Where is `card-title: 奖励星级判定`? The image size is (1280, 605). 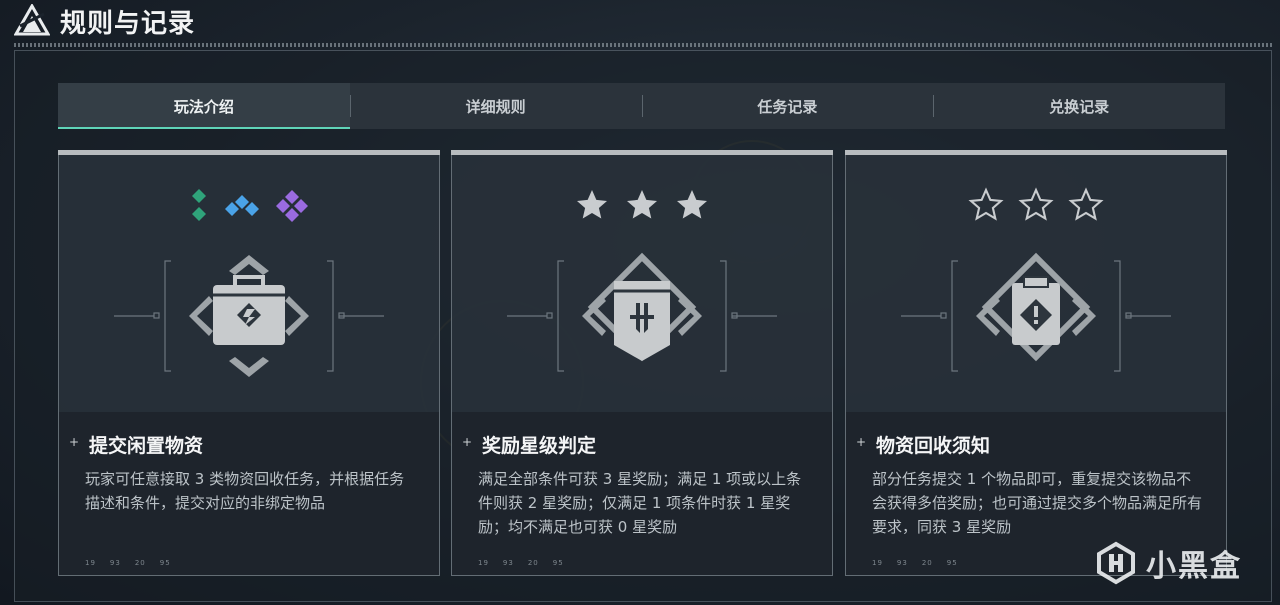
card-title: 奖励星级判定 is located at coordinates (539, 446).